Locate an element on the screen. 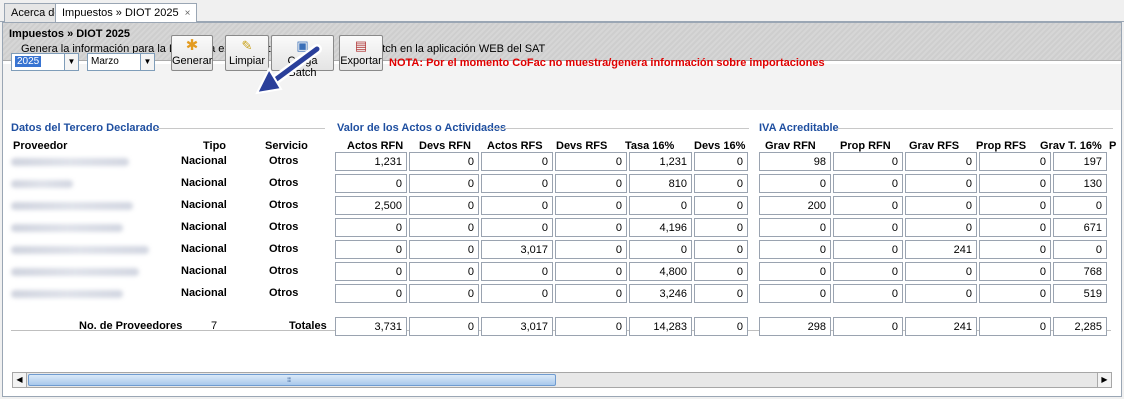 The image size is (1124, 399). table-row: Nacional Otros 2,500 0 0 0 0 0 200 0 0 0 0 is located at coordinates (562, 205).